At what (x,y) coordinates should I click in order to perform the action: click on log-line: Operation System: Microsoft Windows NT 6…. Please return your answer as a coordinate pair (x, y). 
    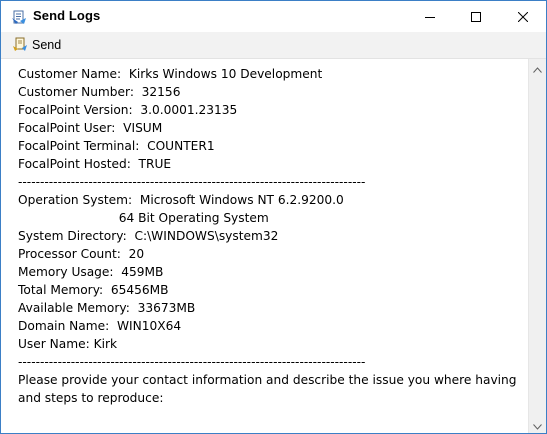
    Looking at the image, I should click on (181, 200).